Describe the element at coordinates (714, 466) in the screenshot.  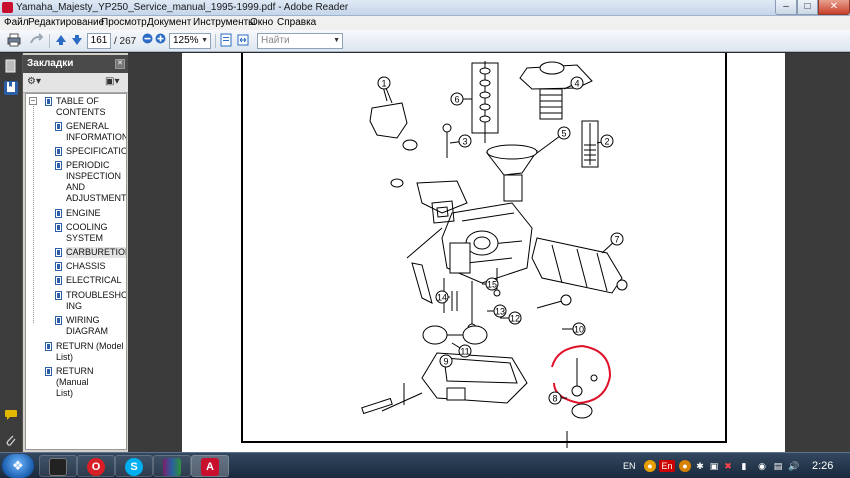
I see `tray-security-icon: ▣` at that location.